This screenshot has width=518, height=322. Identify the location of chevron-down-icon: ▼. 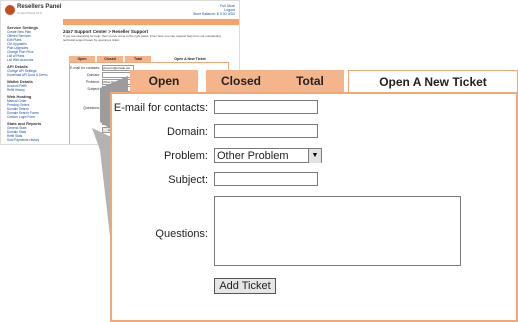
(314, 156).